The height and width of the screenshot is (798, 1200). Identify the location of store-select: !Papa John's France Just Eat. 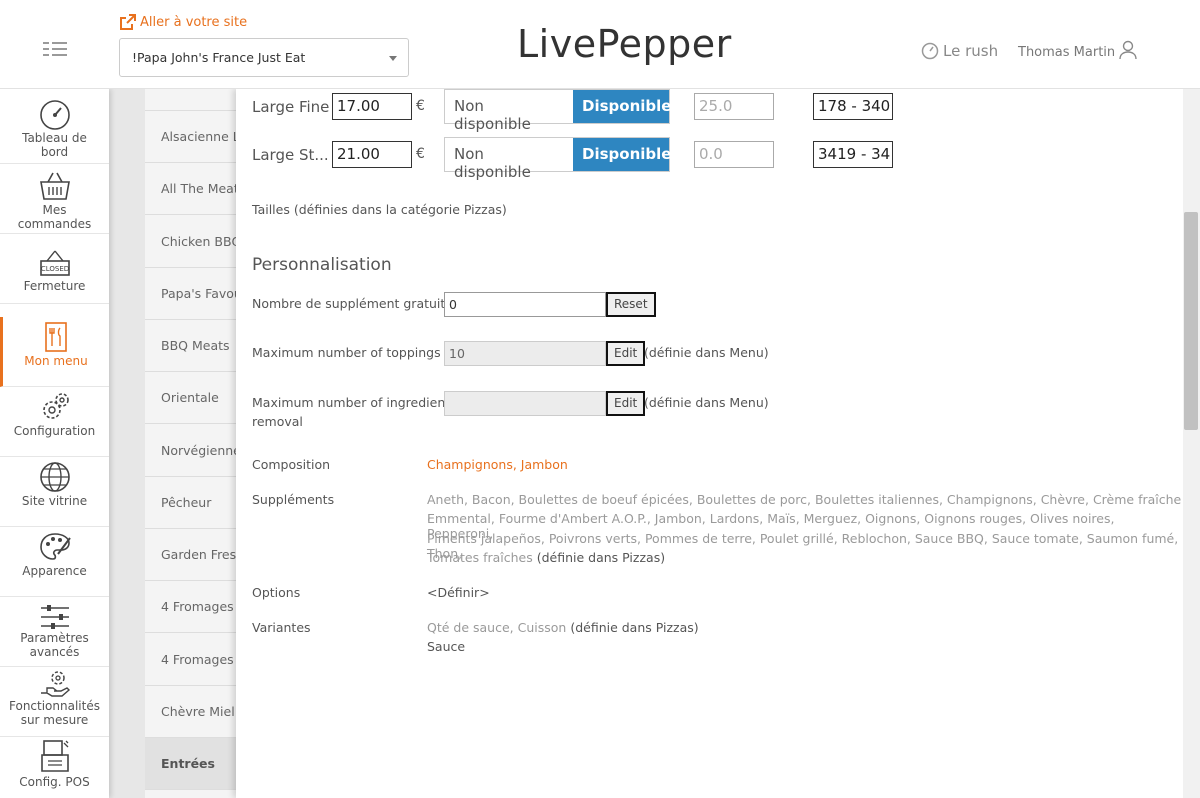
(264, 57).